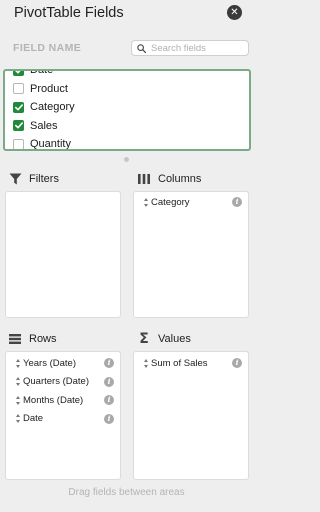 The height and width of the screenshot is (512, 320). Describe the element at coordinates (126, 159) in the screenshot. I see `resize-handle` at that location.